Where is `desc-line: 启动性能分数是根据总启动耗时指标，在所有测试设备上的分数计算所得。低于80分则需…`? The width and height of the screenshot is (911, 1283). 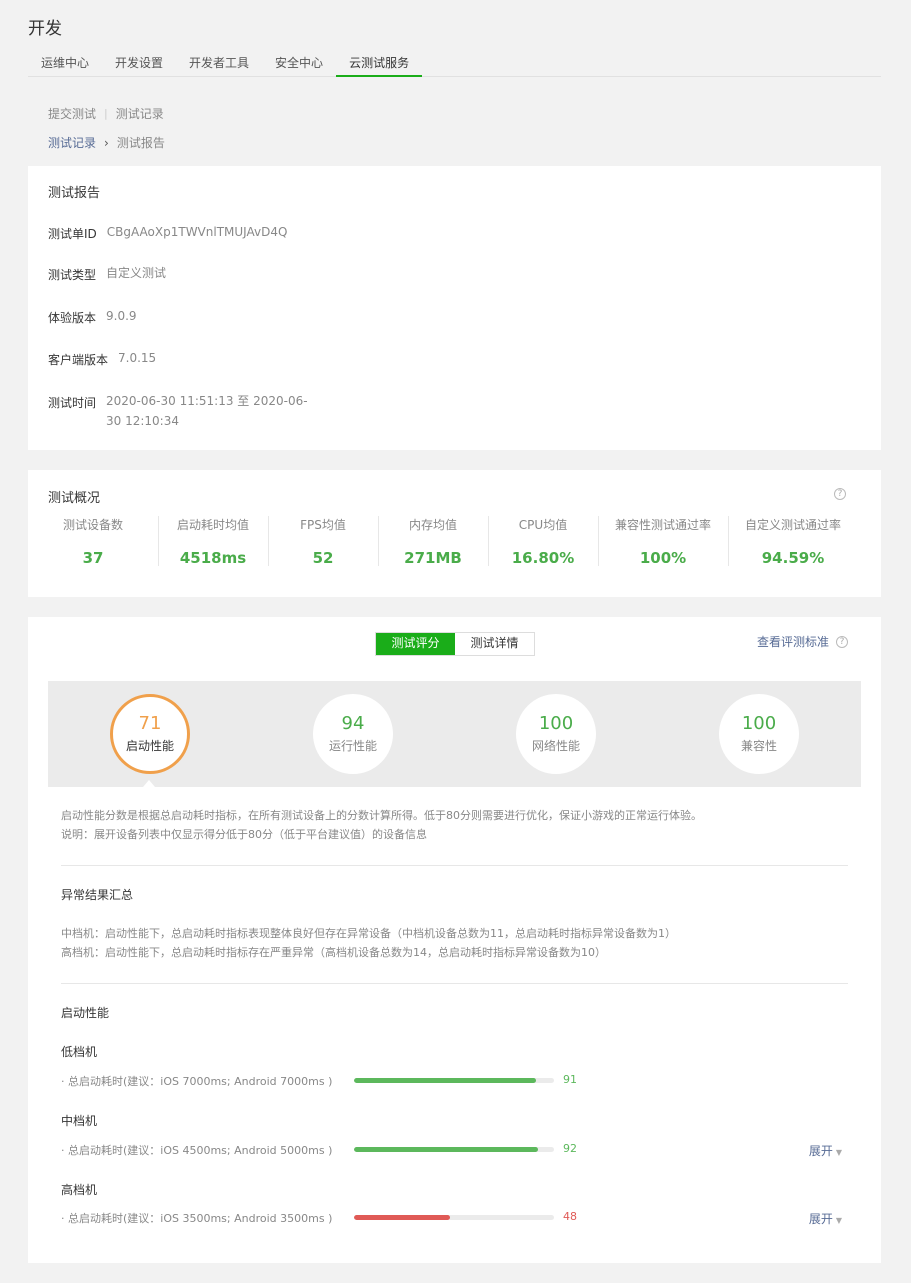 desc-line: 启动性能分数是根据总启动耗时指标，在所有测试设备上的分数计算所得。低于80分则需… is located at coordinates (381, 815).